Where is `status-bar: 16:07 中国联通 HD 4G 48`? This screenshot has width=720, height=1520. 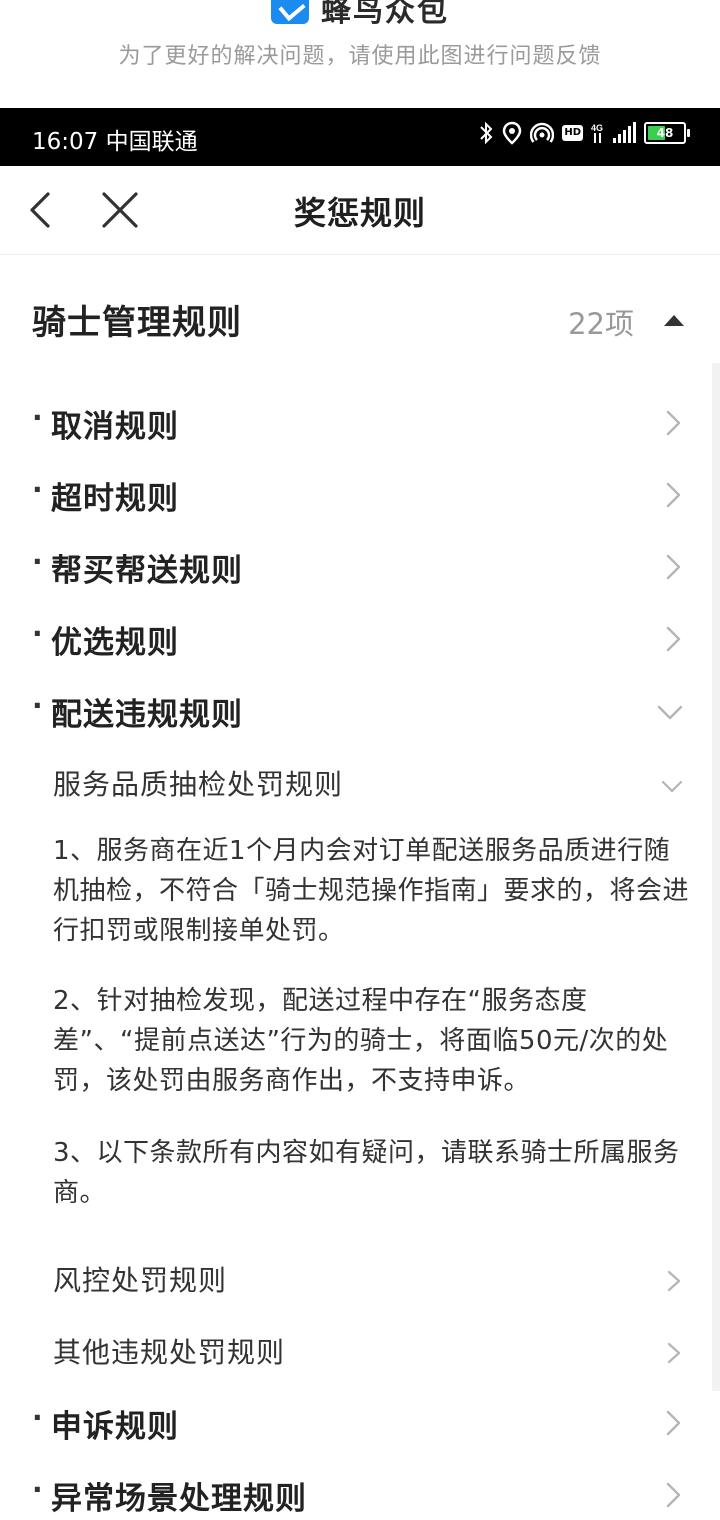 status-bar: 16:07 中国联通 HD 4G 48 is located at coordinates (360, 137).